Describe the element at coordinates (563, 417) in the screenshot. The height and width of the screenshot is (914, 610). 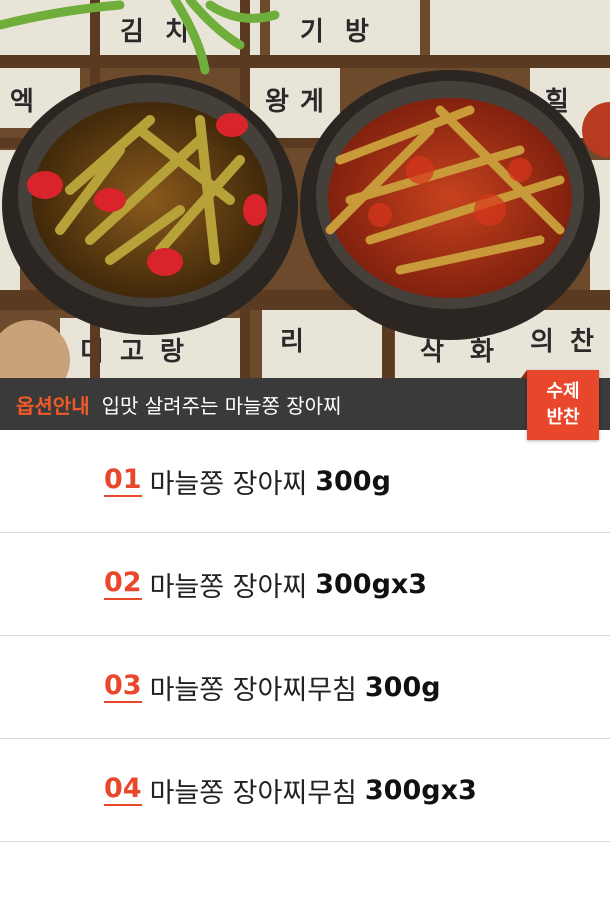
I see `badge-line2: 반찬` at that location.